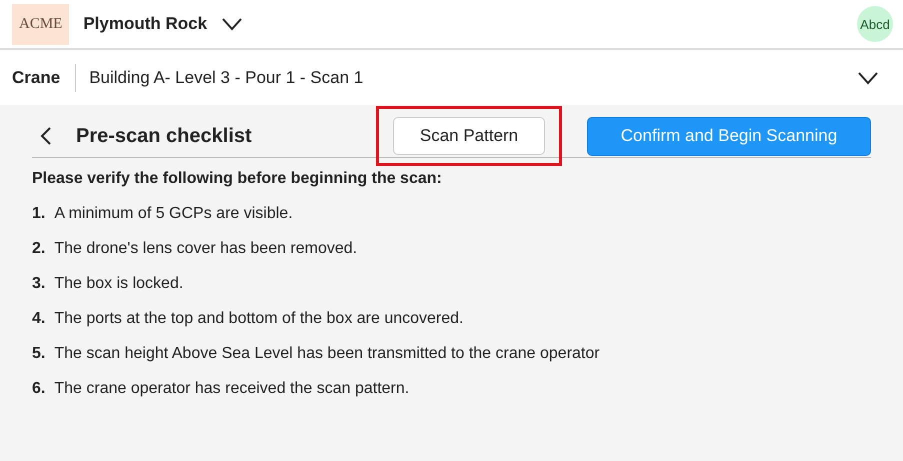 The width and height of the screenshot is (903, 461). I want to click on back-icon, so click(46, 136).